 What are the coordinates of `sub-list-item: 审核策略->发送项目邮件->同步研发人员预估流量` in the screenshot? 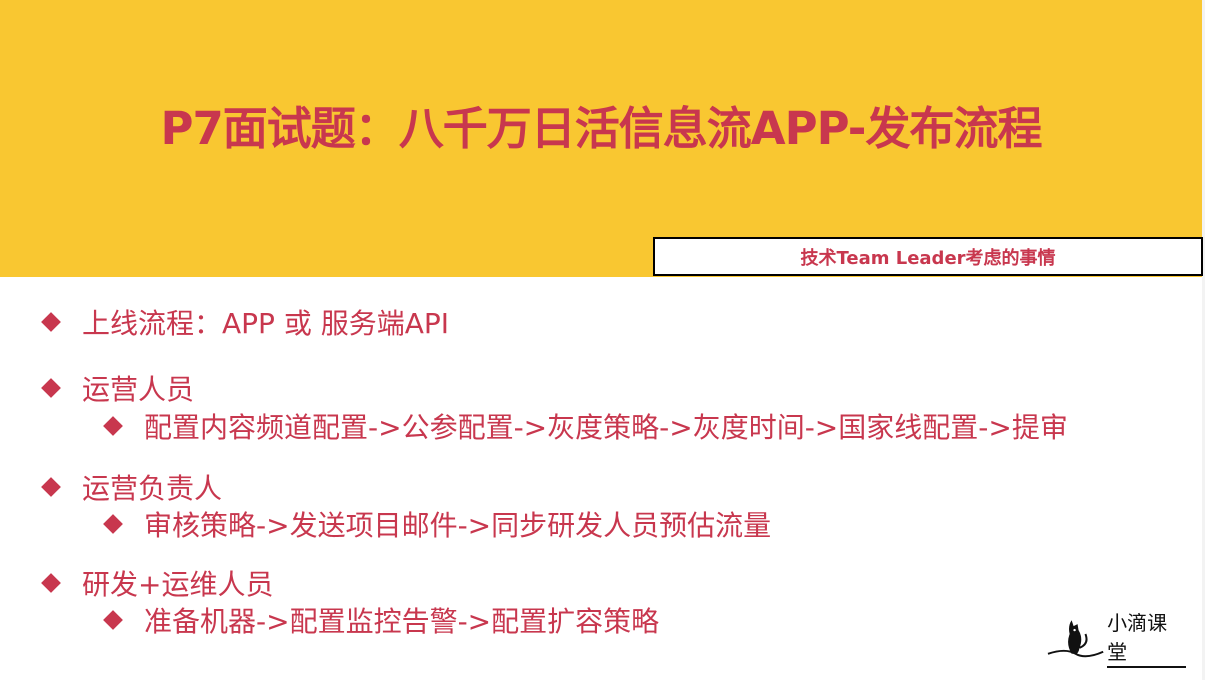 It's located at (437, 524).